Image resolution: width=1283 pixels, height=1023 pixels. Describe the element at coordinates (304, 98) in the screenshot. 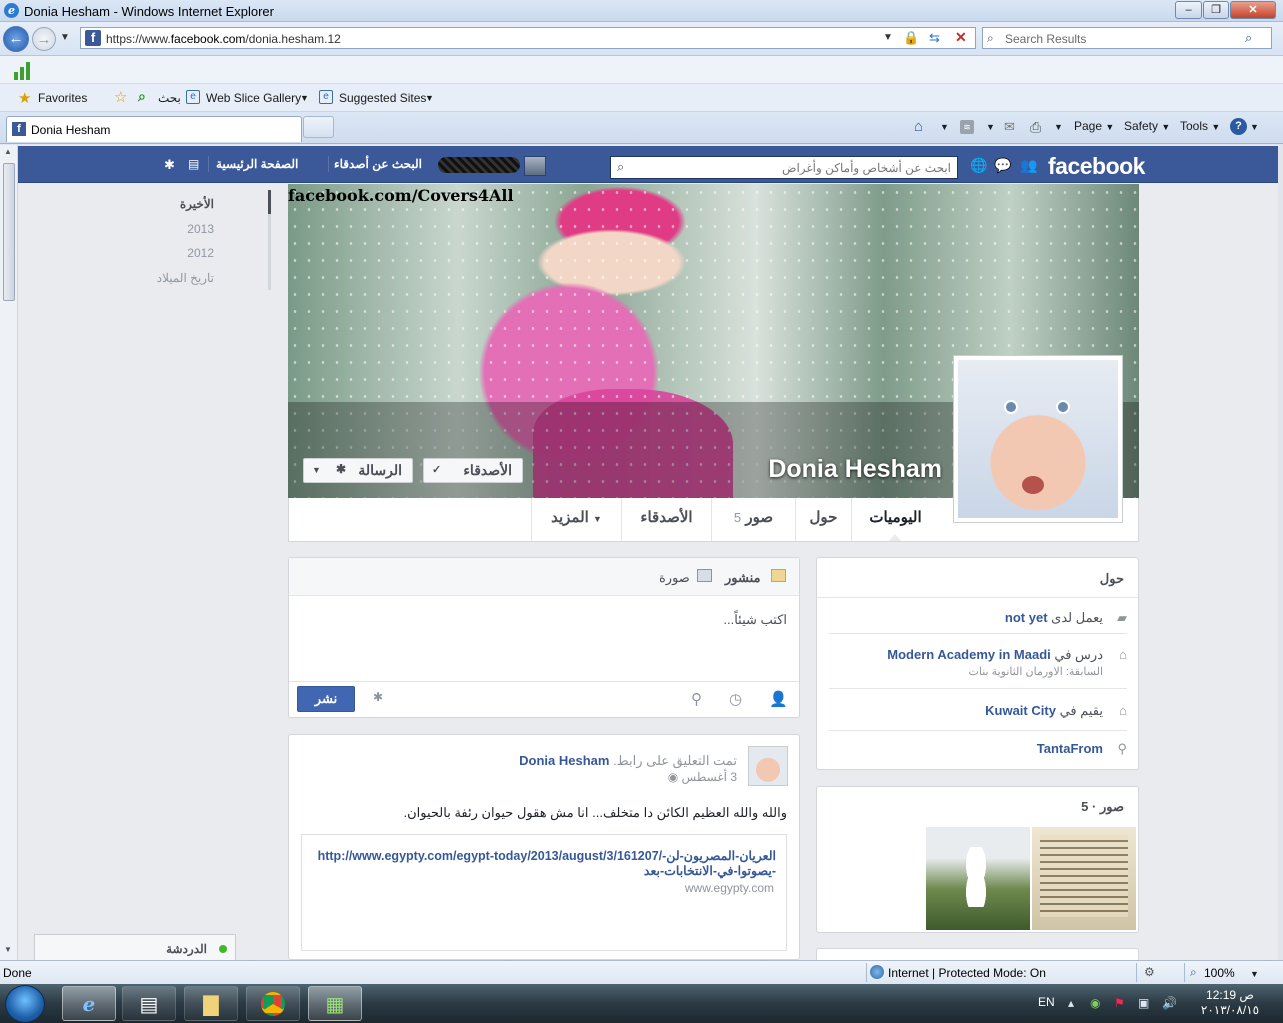

I see `web-slice-dropdown: ▼` at that location.